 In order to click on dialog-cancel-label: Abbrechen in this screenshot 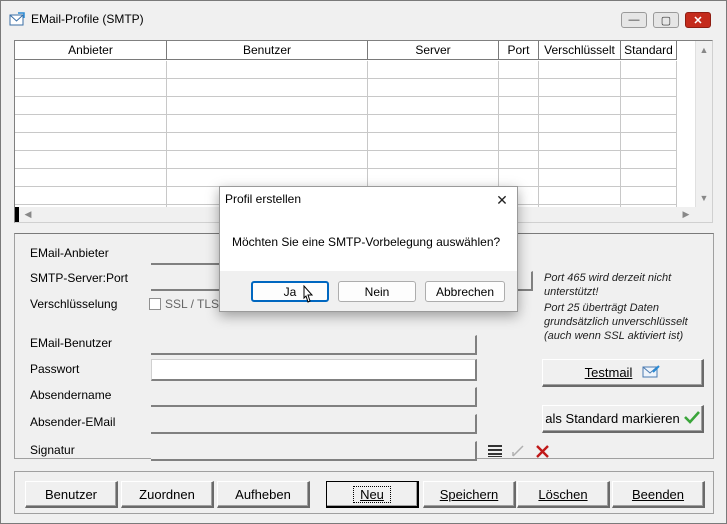, I will do `click(465, 291)`.